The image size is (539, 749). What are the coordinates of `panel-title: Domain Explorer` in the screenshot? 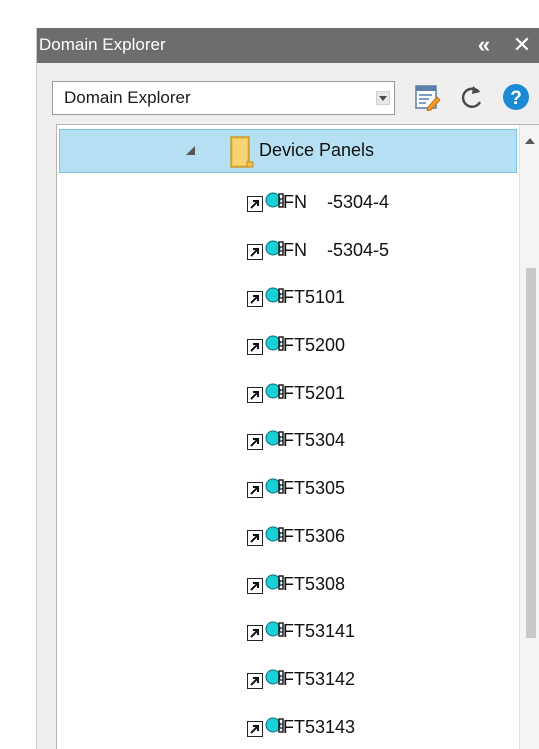 It's located at (102, 44).